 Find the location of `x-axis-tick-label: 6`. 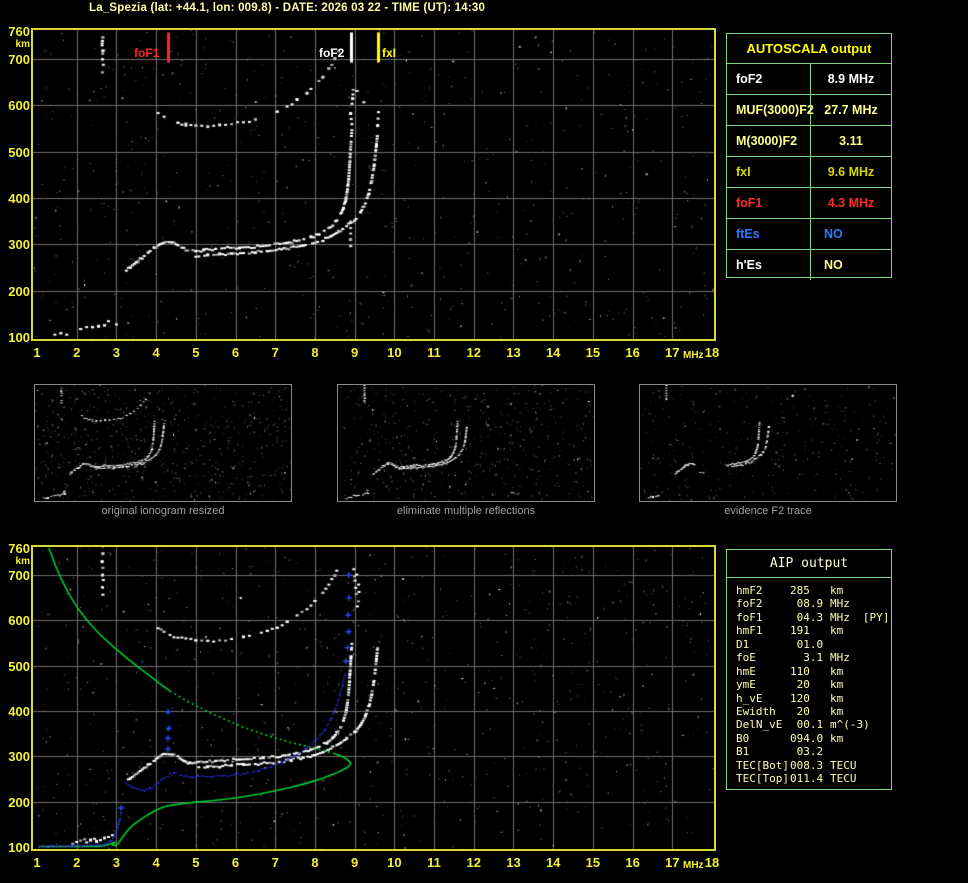

x-axis-tick-label: 6 is located at coordinates (235, 352).